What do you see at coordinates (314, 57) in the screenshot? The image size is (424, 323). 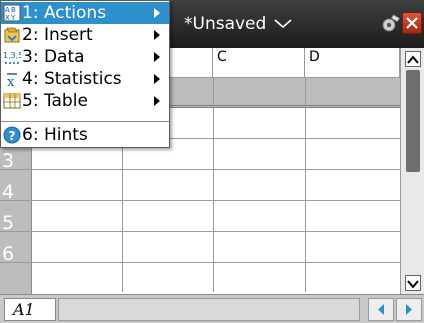 I see `column-header-label: D` at bounding box center [314, 57].